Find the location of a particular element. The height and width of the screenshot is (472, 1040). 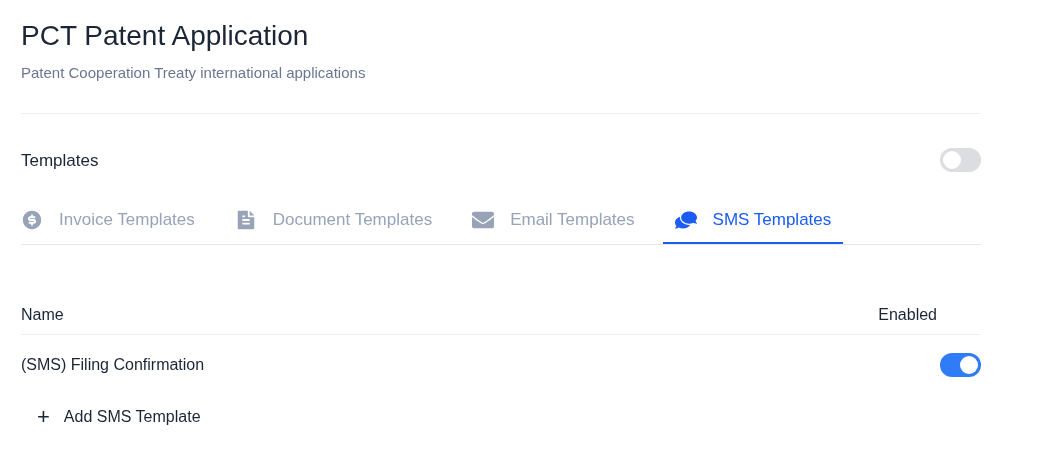

page-subtitle: Patent Cooperation Treaty international applications is located at coordinates (194, 73).